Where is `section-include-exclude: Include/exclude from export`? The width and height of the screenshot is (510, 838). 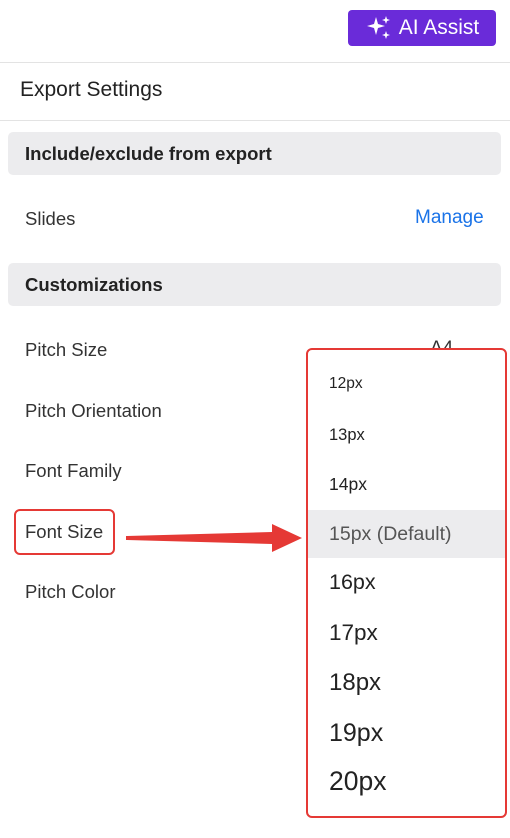 section-include-exclude: Include/exclude from export is located at coordinates (254, 153).